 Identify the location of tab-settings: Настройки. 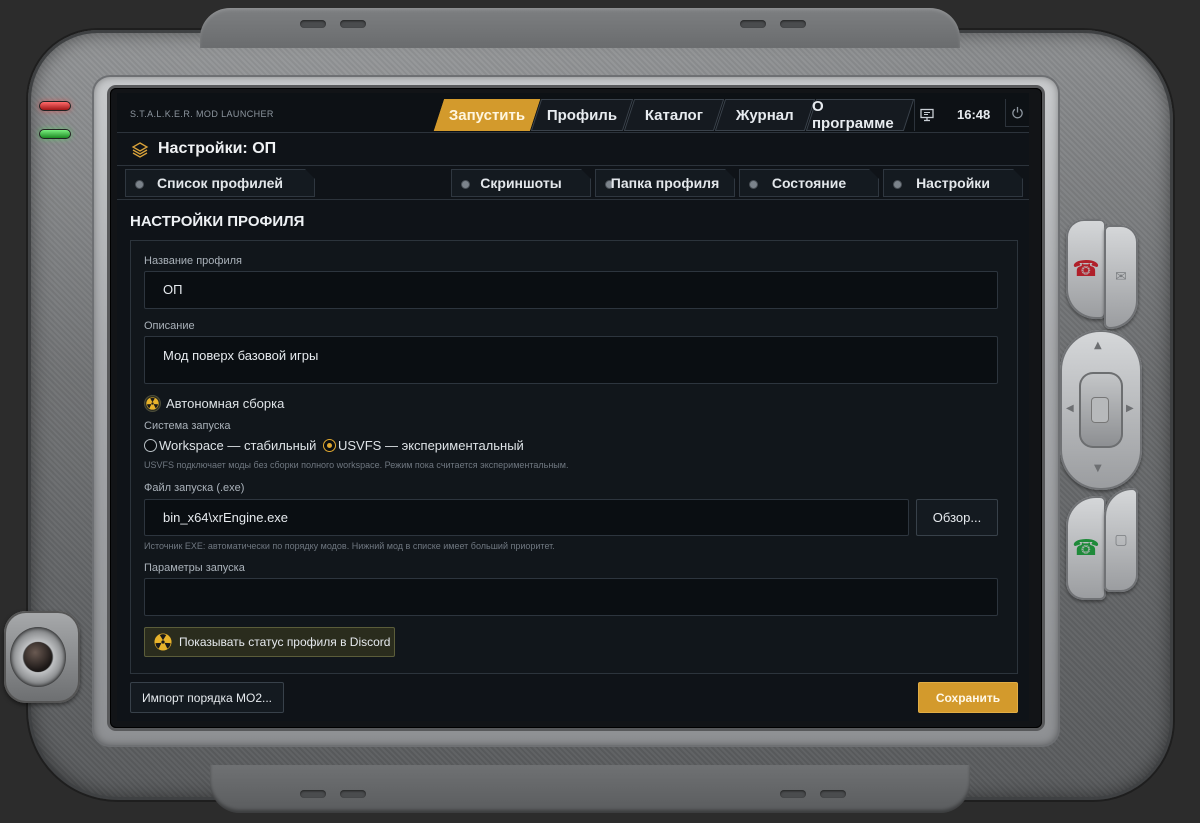
(953, 183).